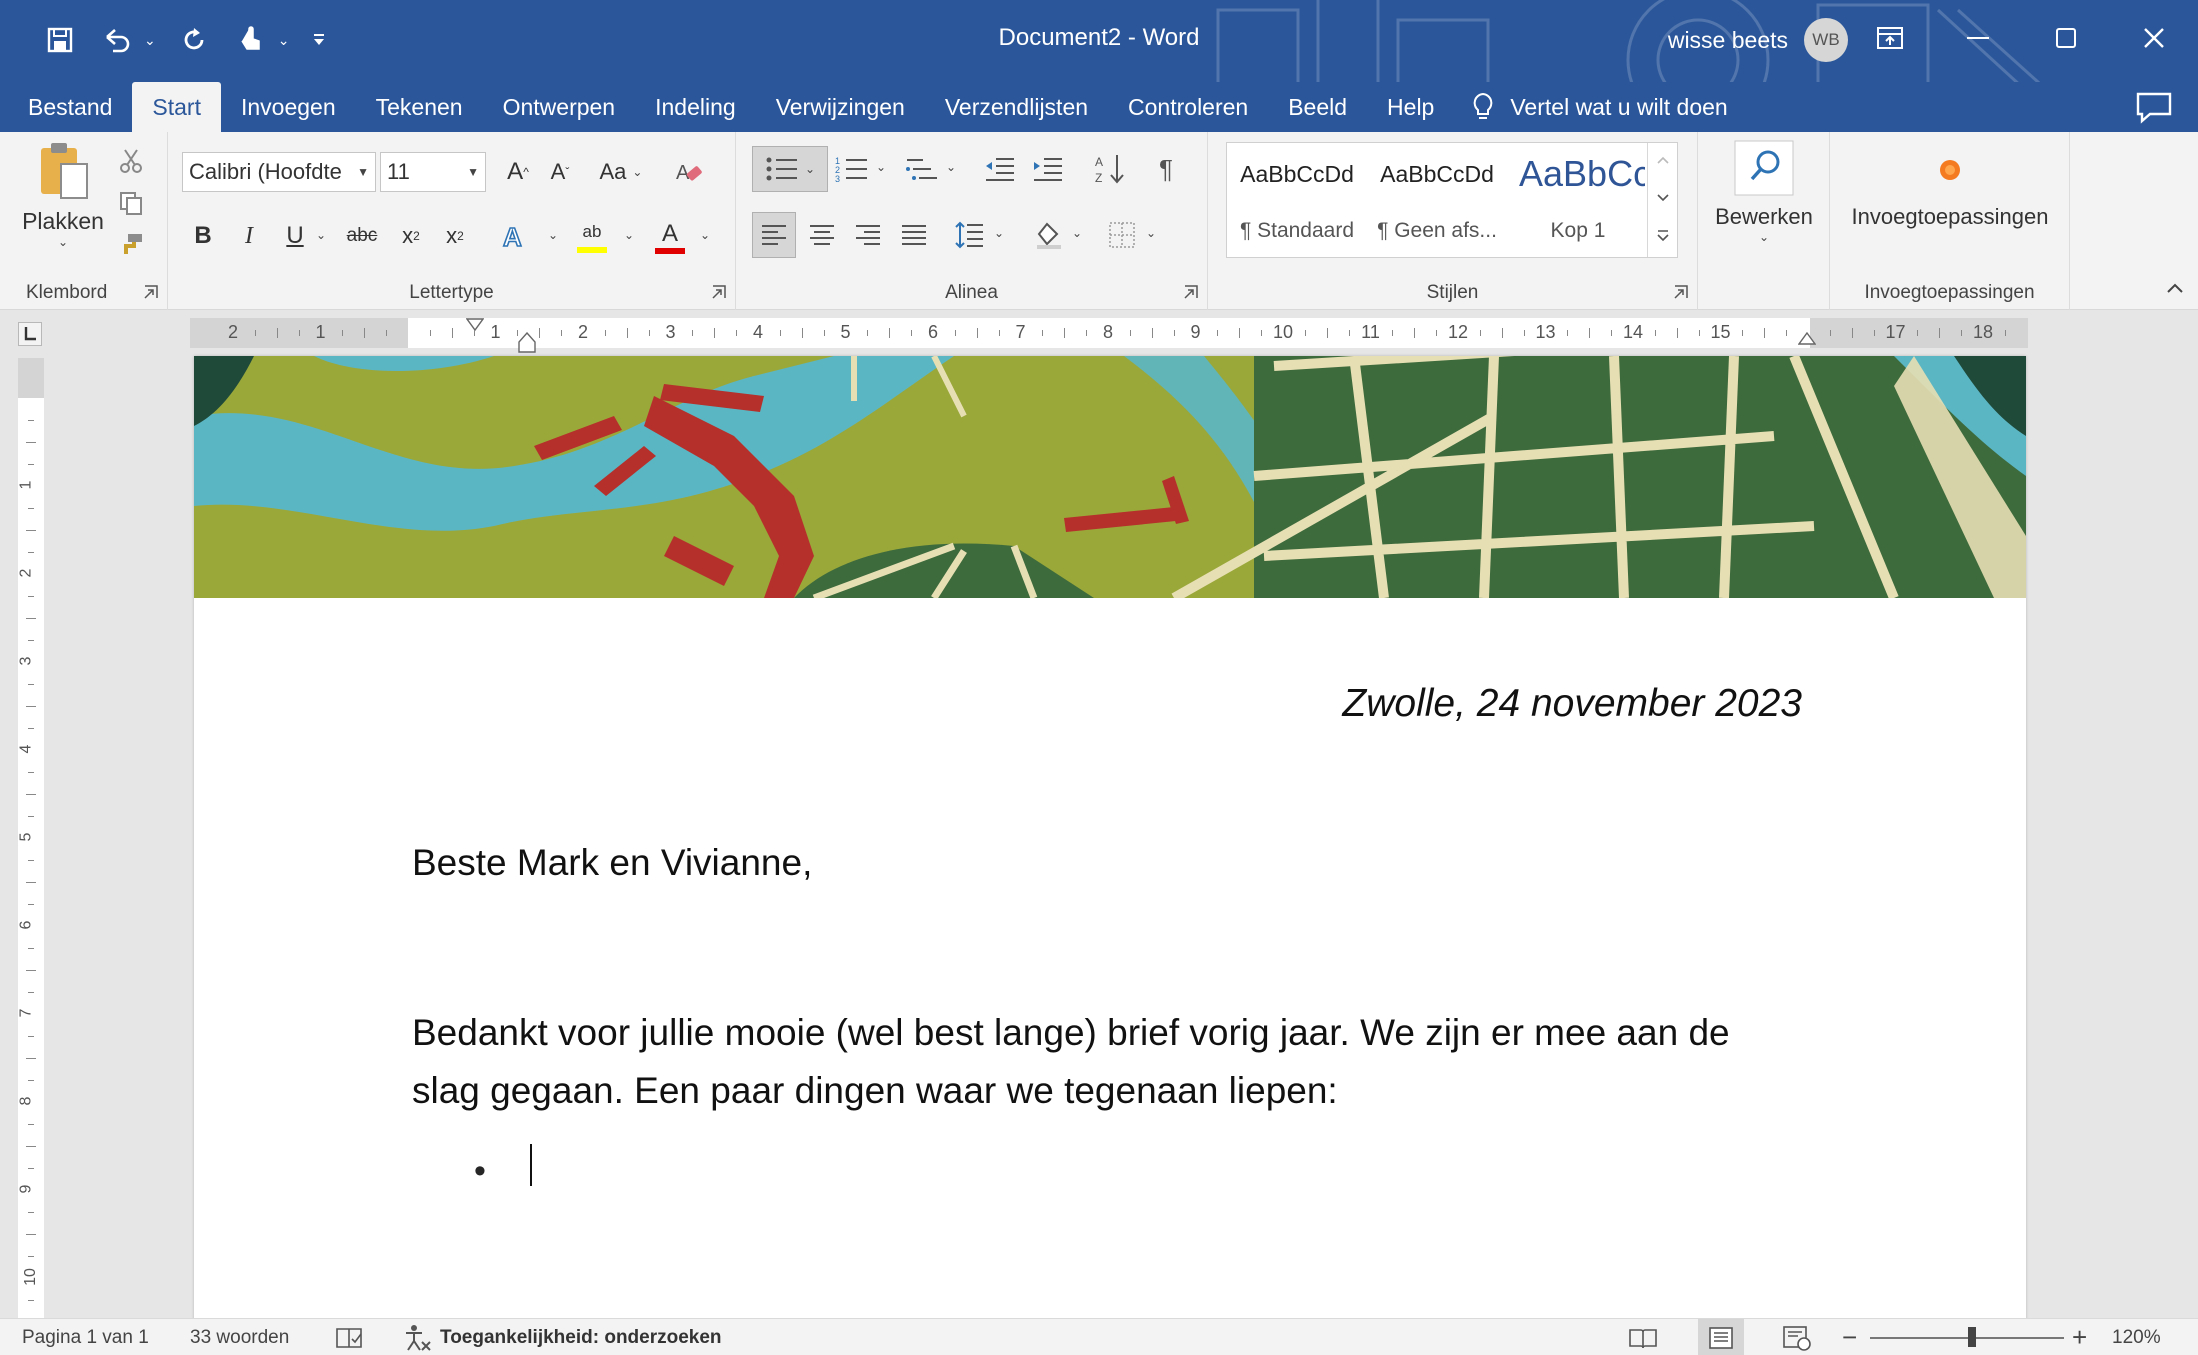 Image resolution: width=2198 pixels, height=1355 pixels. Describe the element at coordinates (1890, 38) in the screenshot. I see `ribbon-display-options-icon` at that location.